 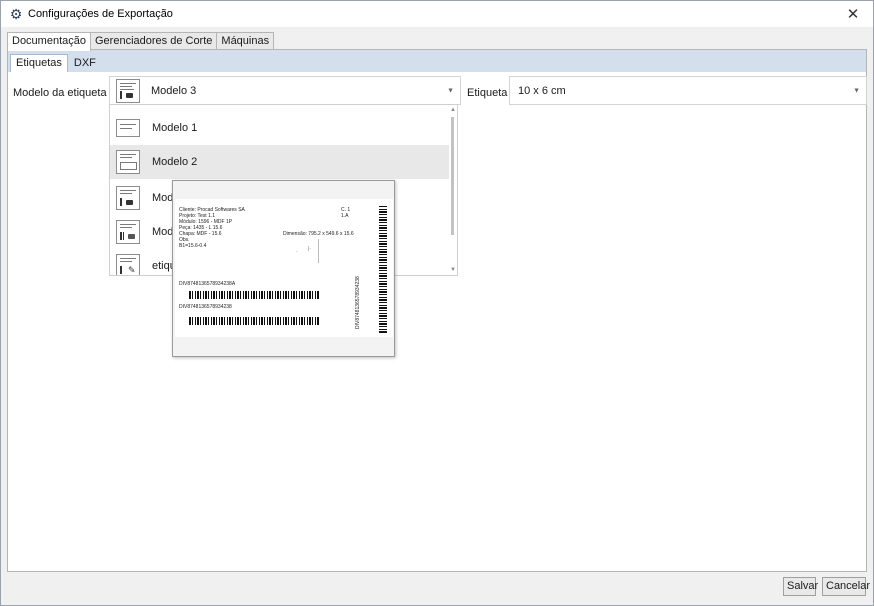 What do you see at coordinates (437, 61) in the screenshot?
I see `sub-tab-strip: Etiquetas DXF` at bounding box center [437, 61].